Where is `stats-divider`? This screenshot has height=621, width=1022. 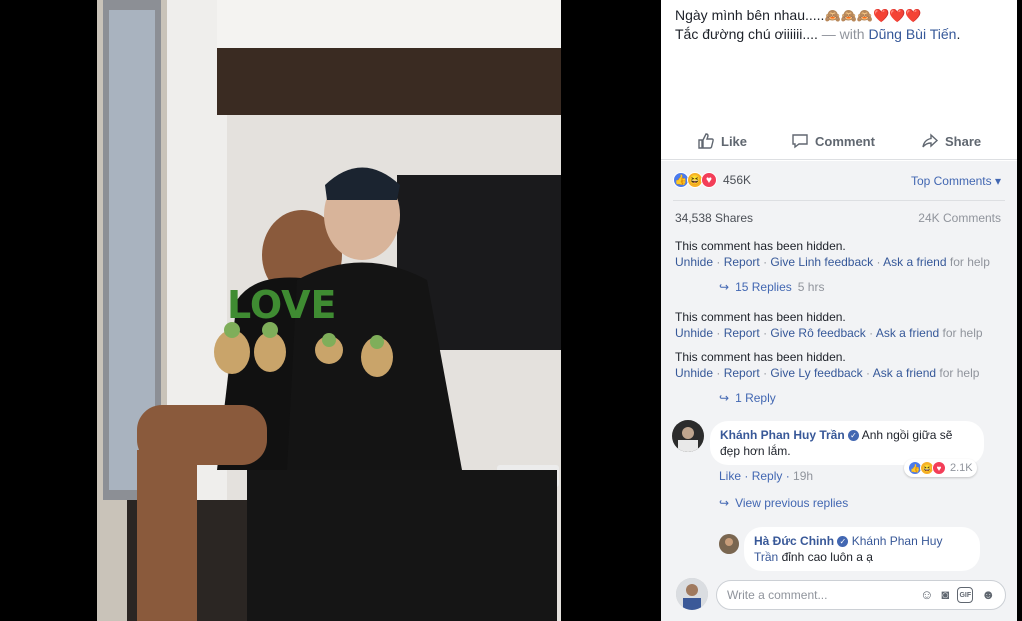
stats-divider is located at coordinates (839, 200).